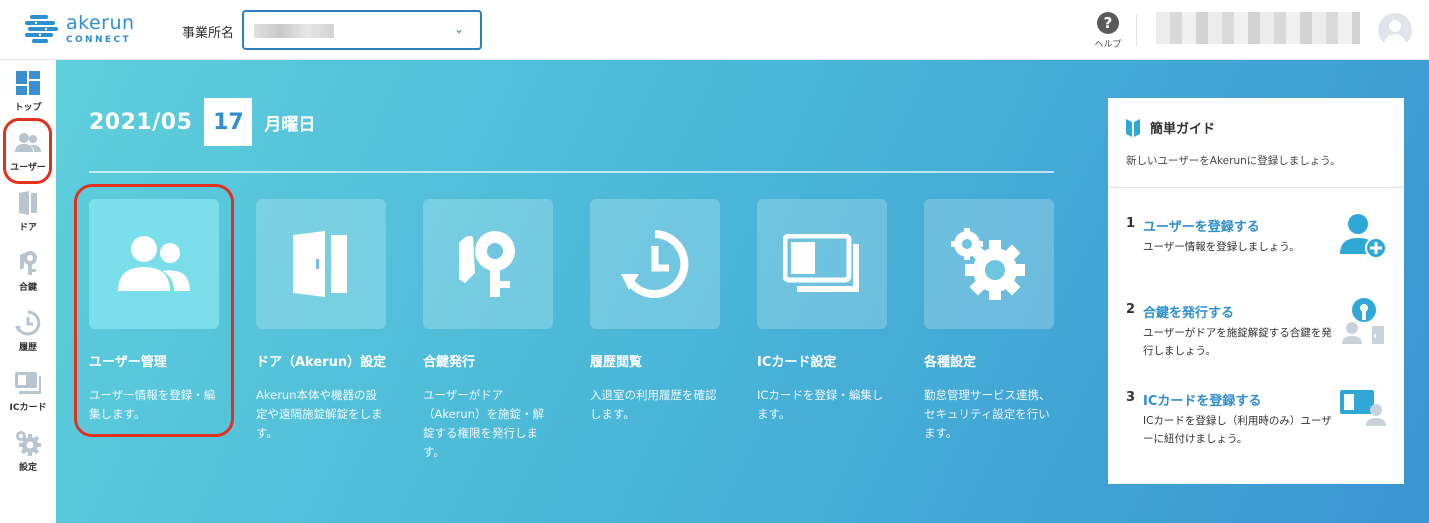 The height and width of the screenshot is (523, 1429). I want to click on card-door-settings: ドア（Akerun）設定 Akerun本体や機器の設定や遠隔施錠解錠をします。, so click(321, 321).